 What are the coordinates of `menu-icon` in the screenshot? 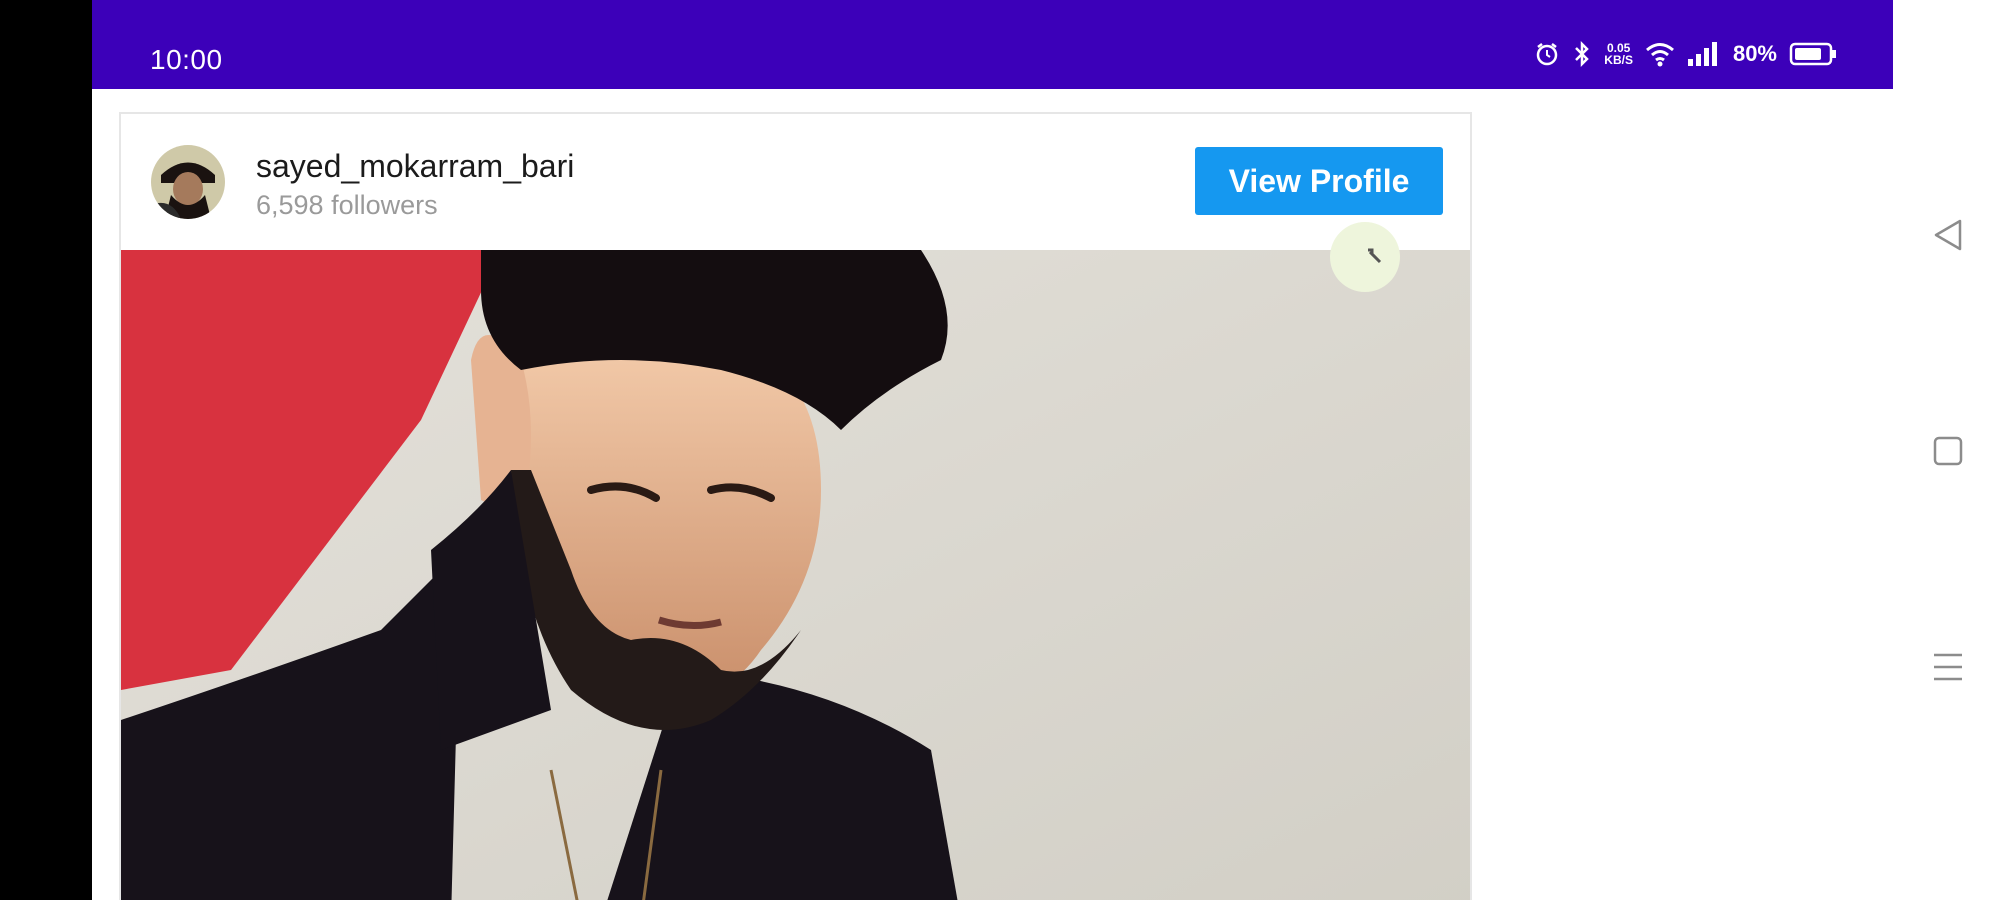 It's located at (1948, 667).